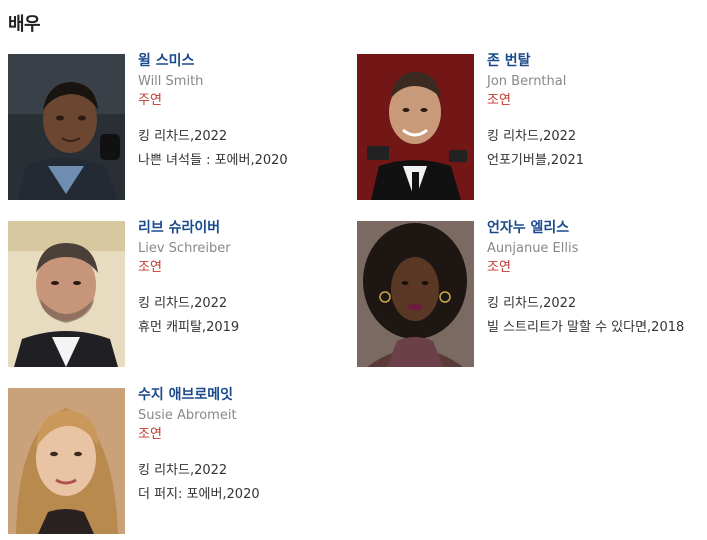 Image resolution: width=707 pixels, height=540 pixels. Describe the element at coordinates (586, 327) in the screenshot. I see `work-item: 빌 스트리트가 말할 수 있다면,2018` at that location.